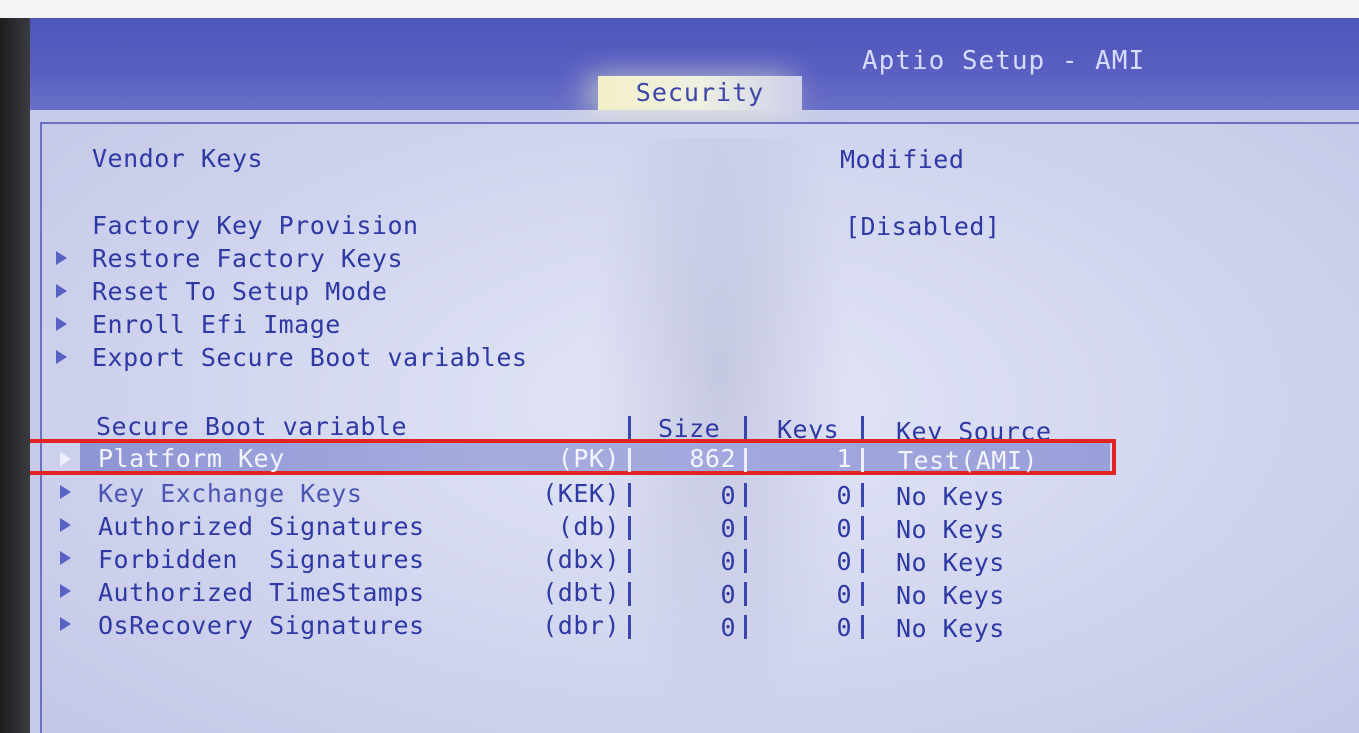 The height and width of the screenshot is (733, 1359). I want to click on factory-key-provision-value: [Disabled], so click(923, 227).